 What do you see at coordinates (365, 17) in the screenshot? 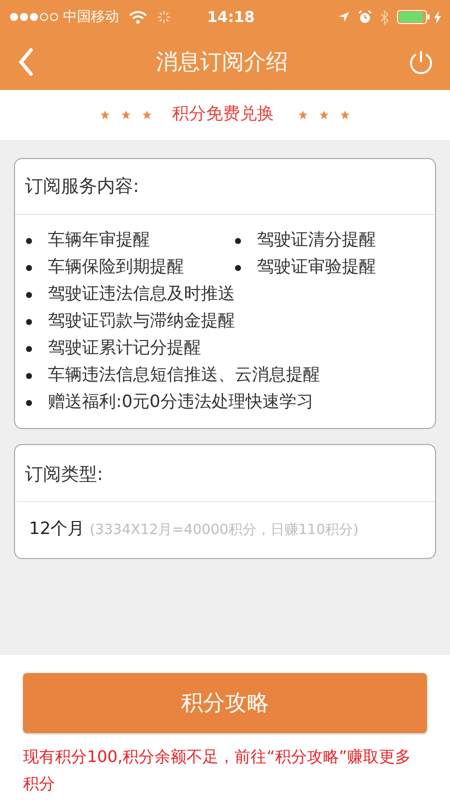
I see `alarm-icon` at bounding box center [365, 17].